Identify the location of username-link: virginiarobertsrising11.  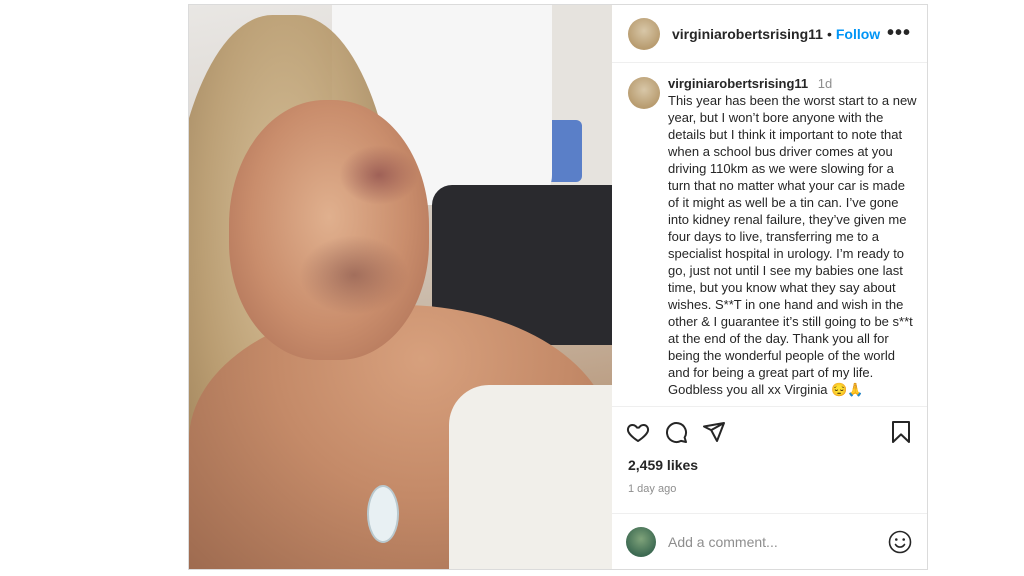
(747, 34).